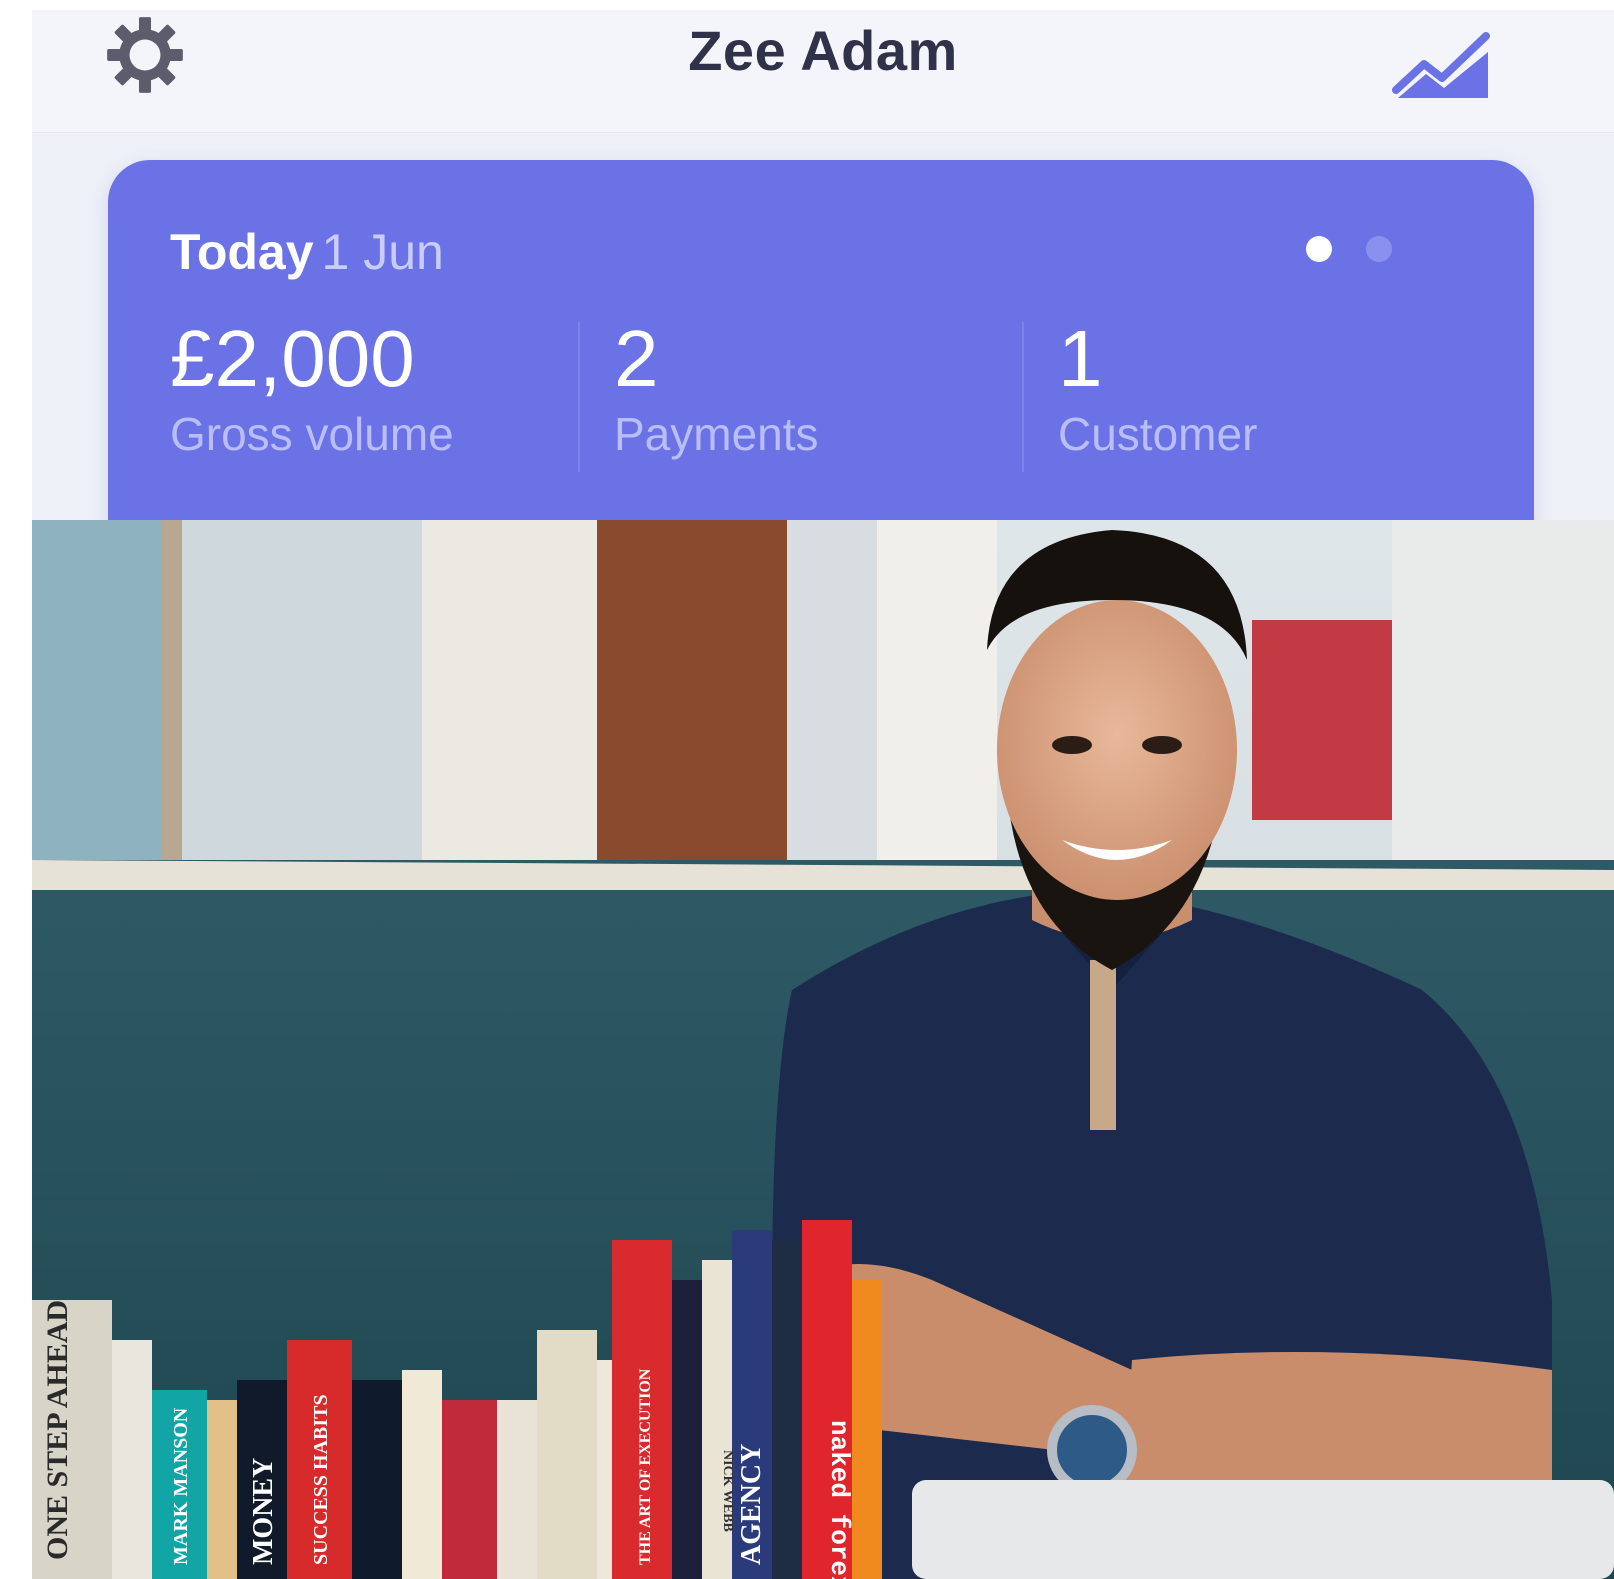  Describe the element at coordinates (57, 1430) in the screenshot. I see `book-title: ONE STEP AHEAD` at that location.